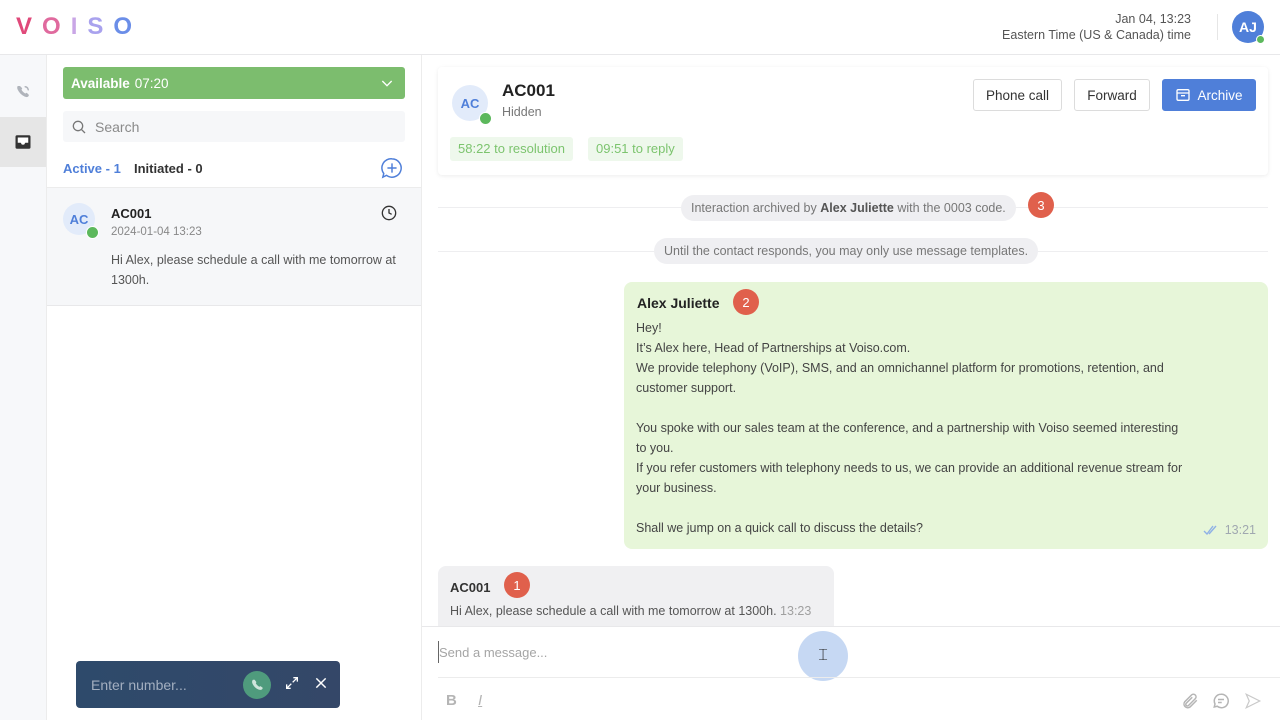 Image resolution: width=1280 pixels, height=720 pixels. What do you see at coordinates (292, 683) in the screenshot?
I see `expand-icon` at bounding box center [292, 683].